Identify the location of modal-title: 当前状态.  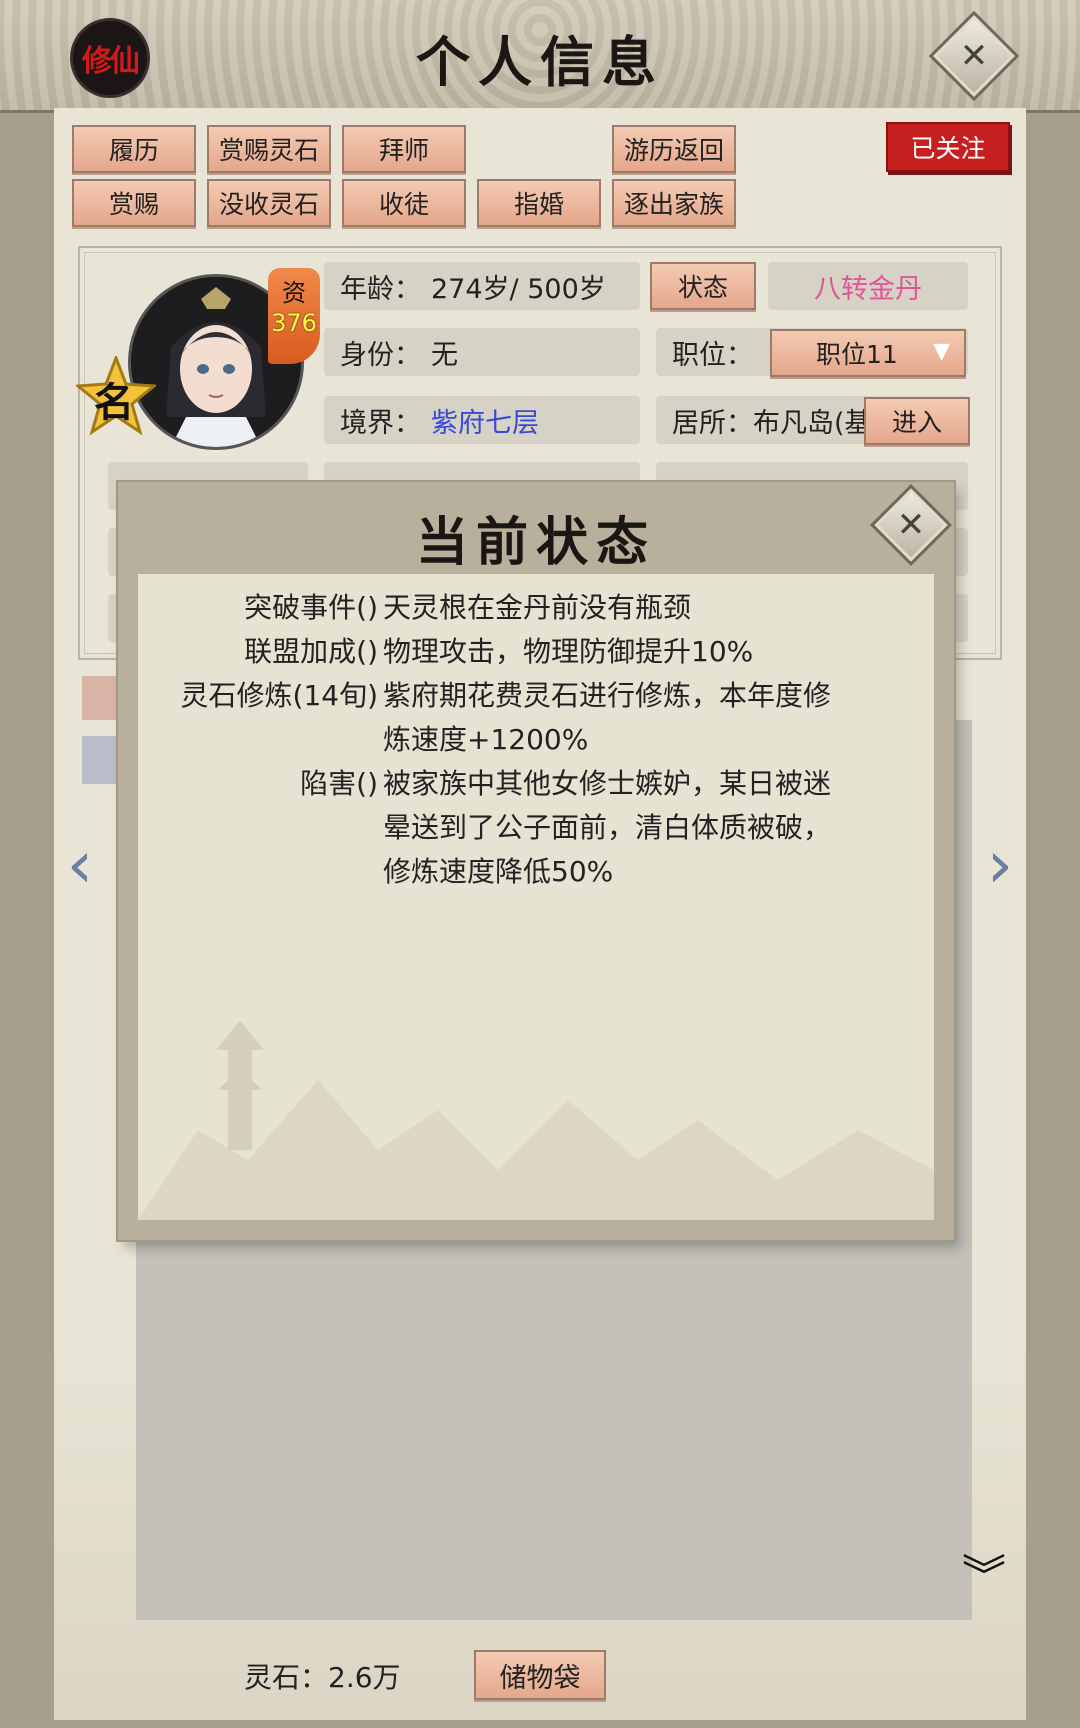
(535, 542).